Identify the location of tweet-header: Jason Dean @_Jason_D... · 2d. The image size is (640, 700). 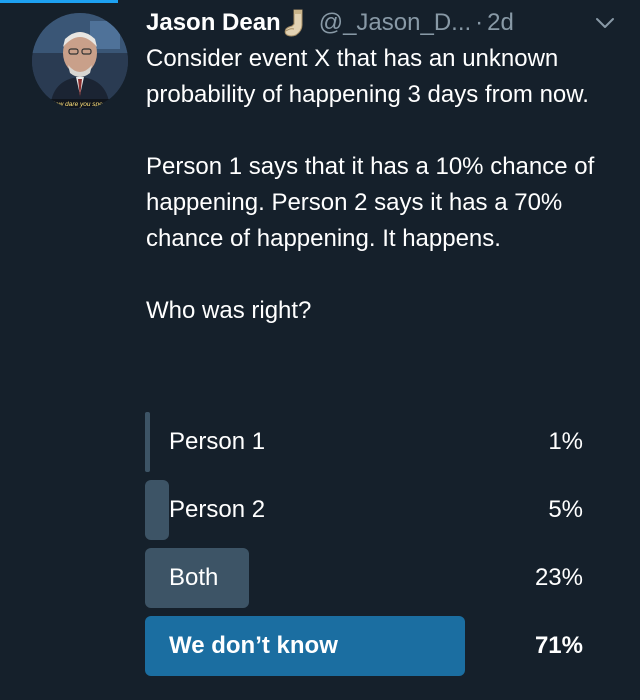
(381, 23).